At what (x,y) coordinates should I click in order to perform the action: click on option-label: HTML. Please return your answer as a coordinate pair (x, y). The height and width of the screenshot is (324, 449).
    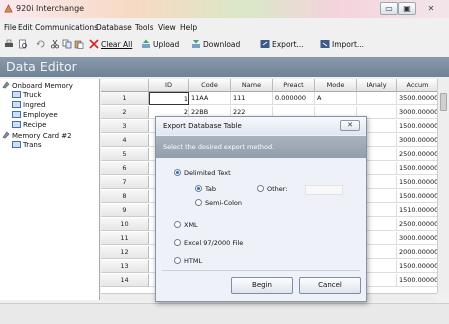
    Looking at the image, I should click on (193, 261).